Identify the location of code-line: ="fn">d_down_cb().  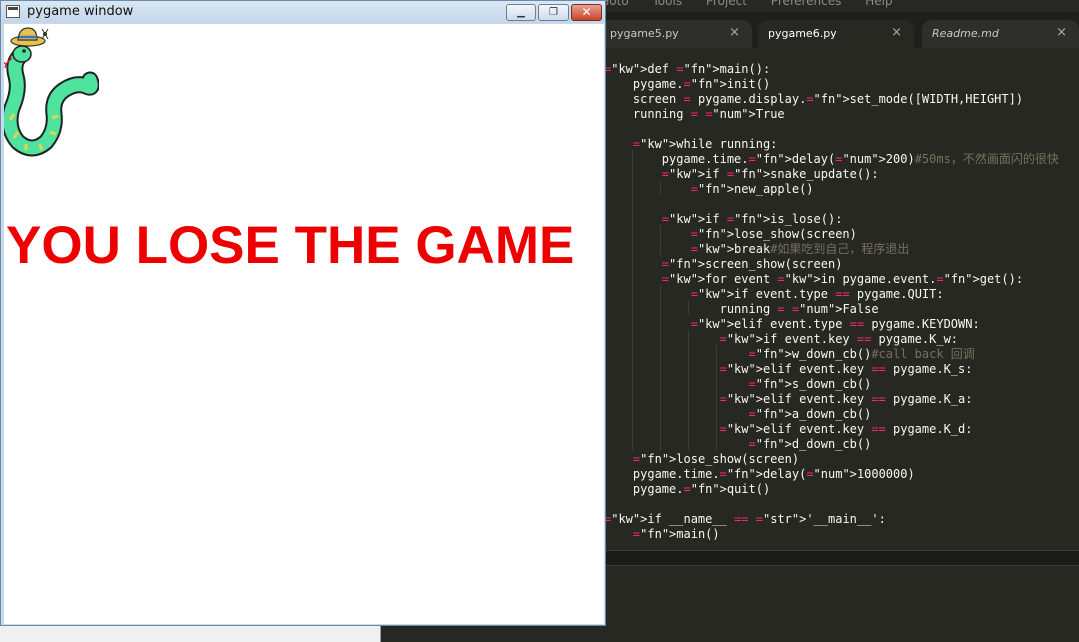
(831, 444).